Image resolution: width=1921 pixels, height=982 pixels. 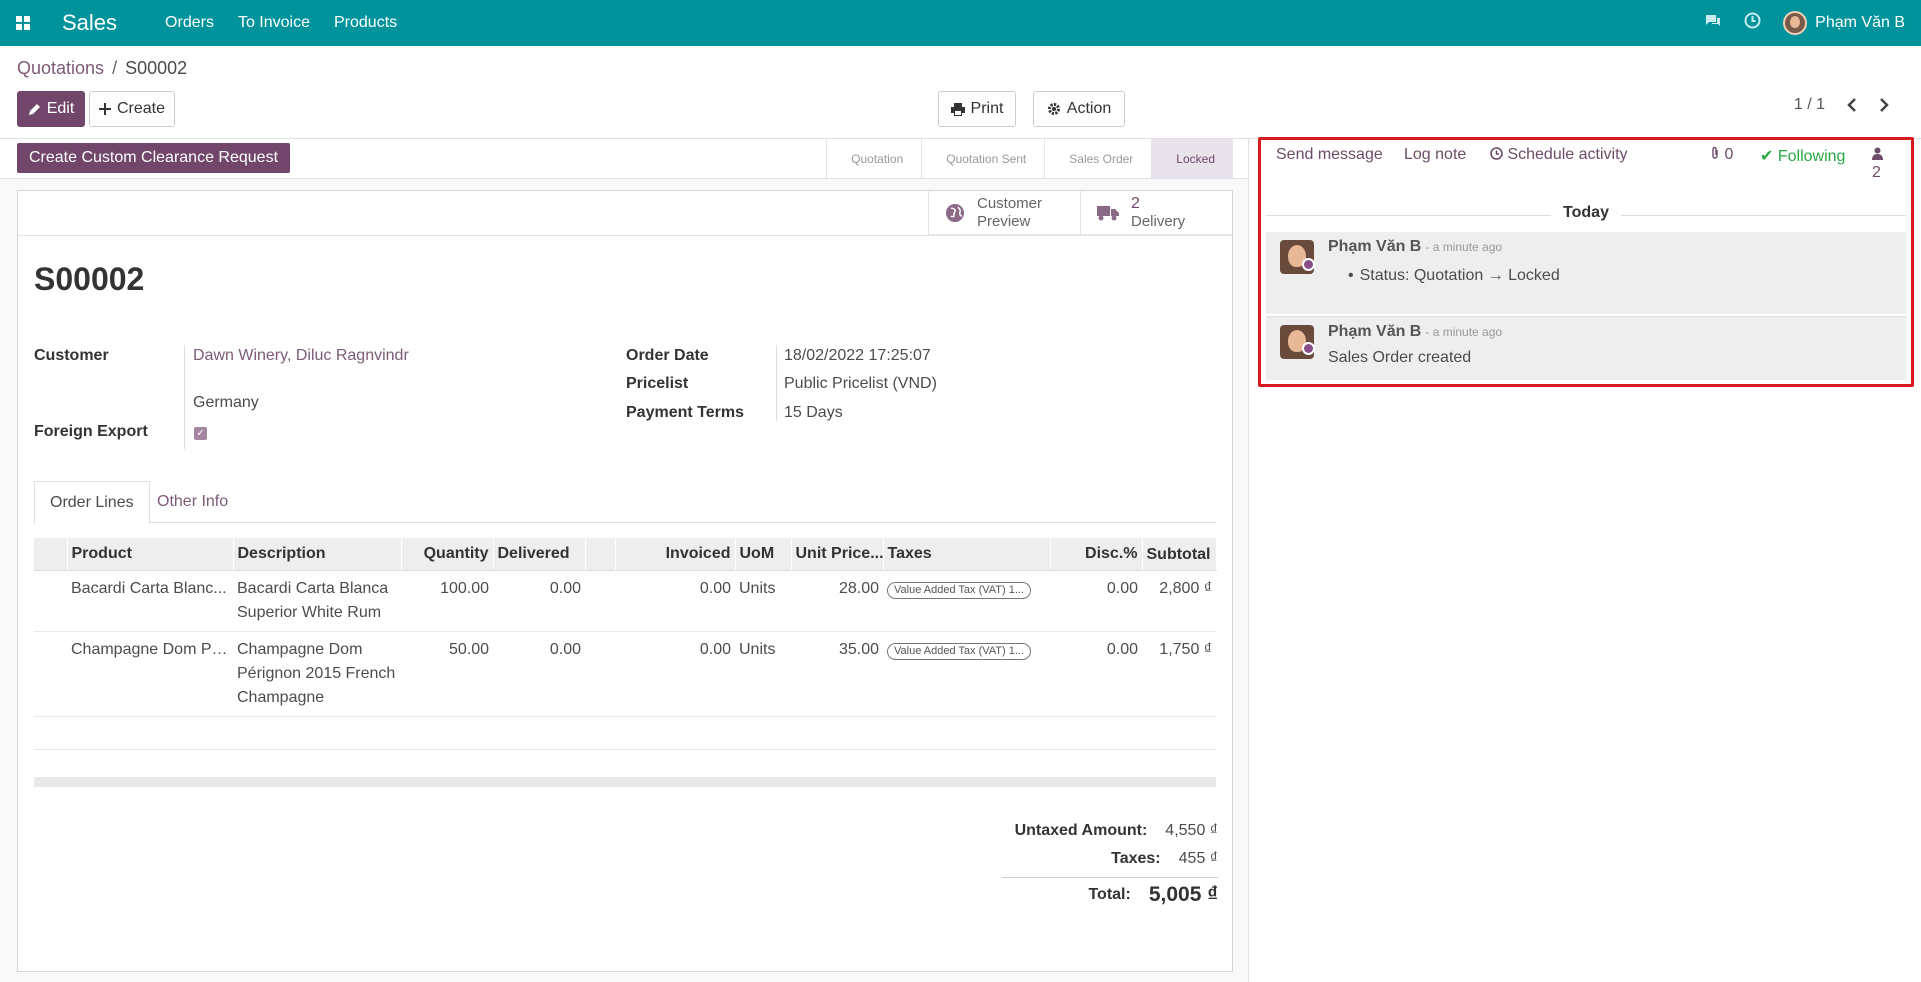 What do you see at coordinates (317, 554) in the screenshot?
I see `header-description: Description` at bounding box center [317, 554].